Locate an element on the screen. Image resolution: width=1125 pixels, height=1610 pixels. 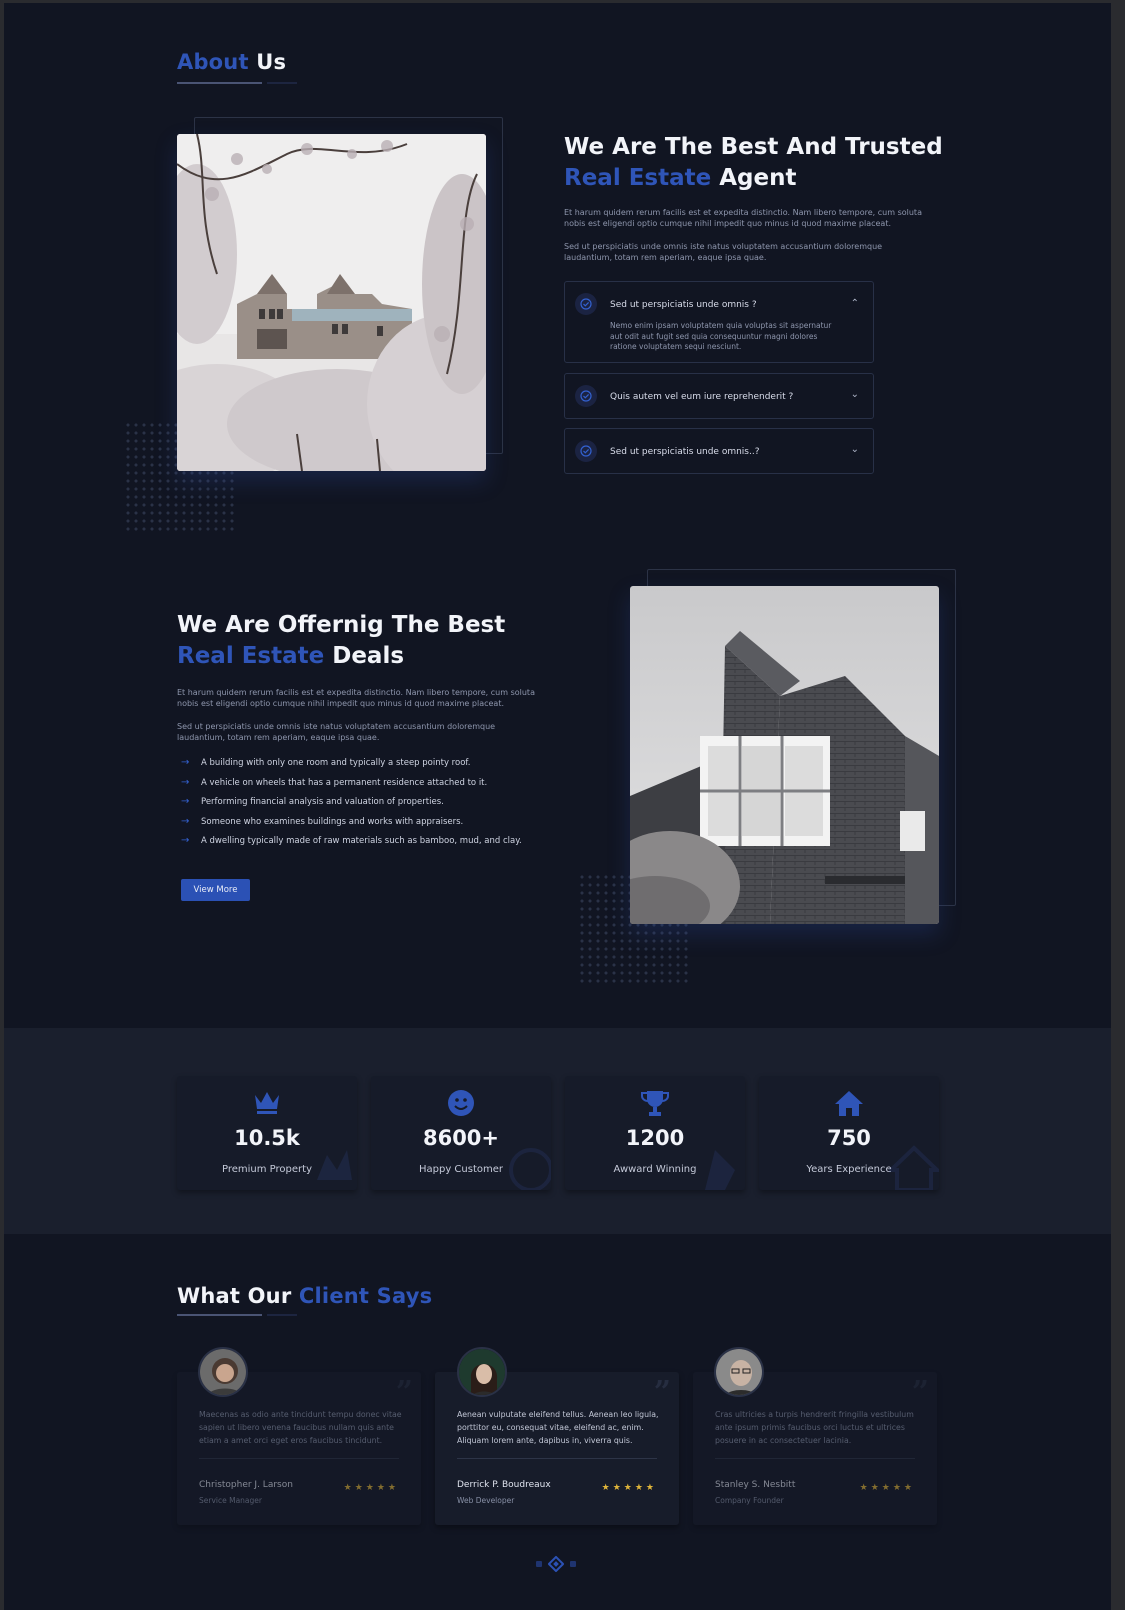
pagination-dot-active is located at coordinates (556, 1564).